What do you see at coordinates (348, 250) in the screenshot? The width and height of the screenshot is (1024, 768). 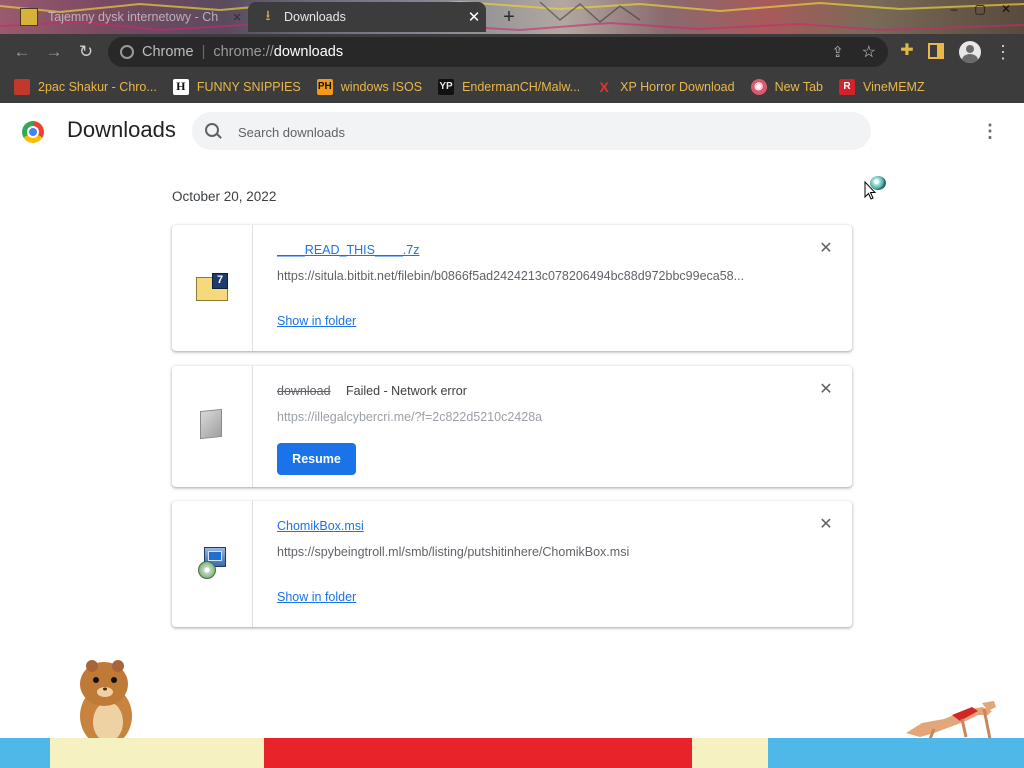 I see `file-name-link: ____READ_THIS____.7z` at bounding box center [348, 250].